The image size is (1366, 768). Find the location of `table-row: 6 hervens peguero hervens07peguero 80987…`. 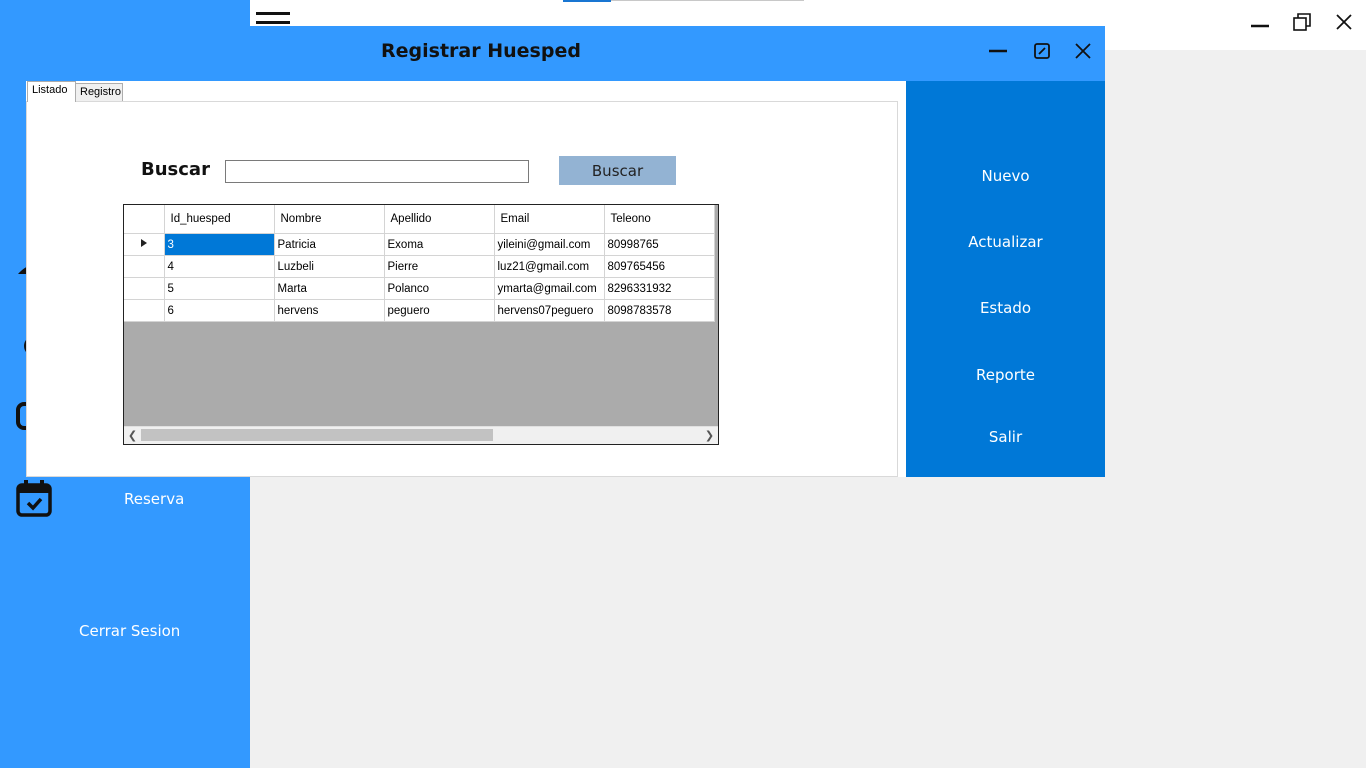

table-row: 6 hervens peguero hervens07peguero 80987… is located at coordinates (419, 310).